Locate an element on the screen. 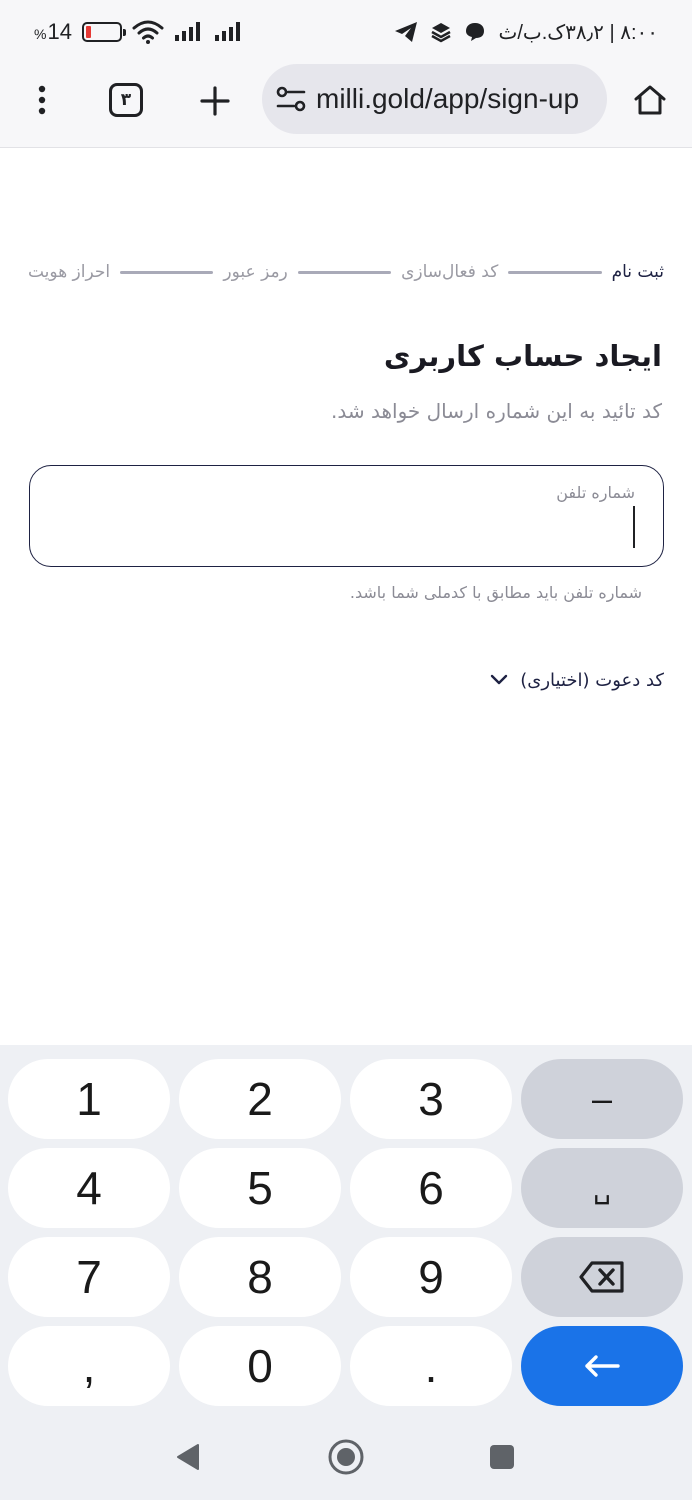  status-left-group: % 14 is located at coordinates (139, 32).